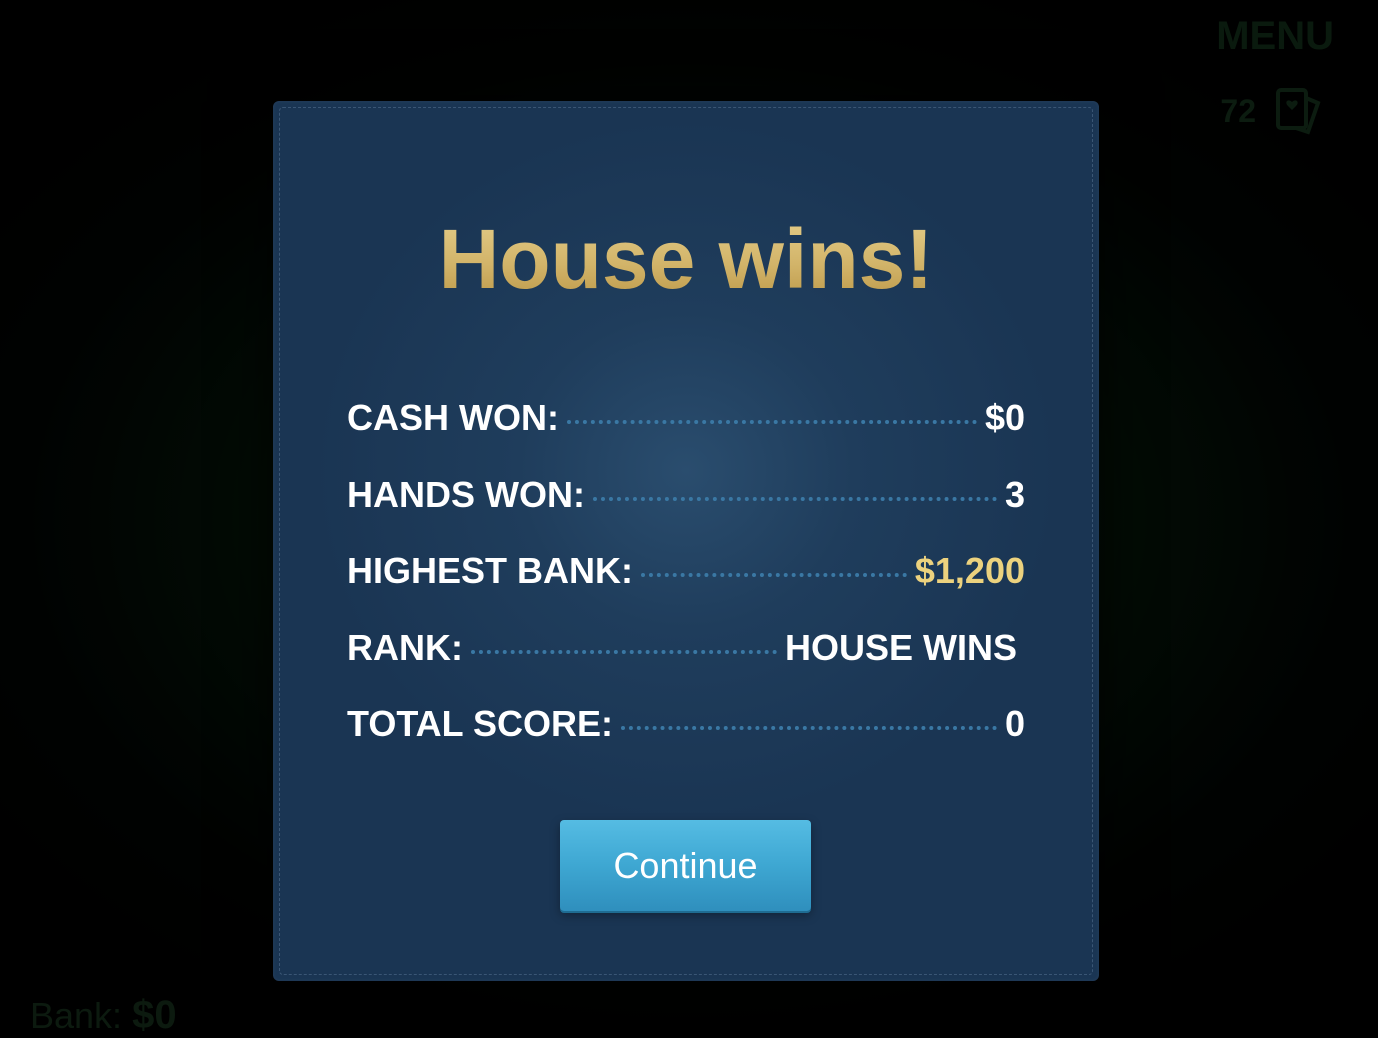 The height and width of the screenshot is (1038, 1378). Describe the element at coordinates (686, 665) in the screenshot. I see `stat-row-rank: RANK: HOUSE WINS` at that location.